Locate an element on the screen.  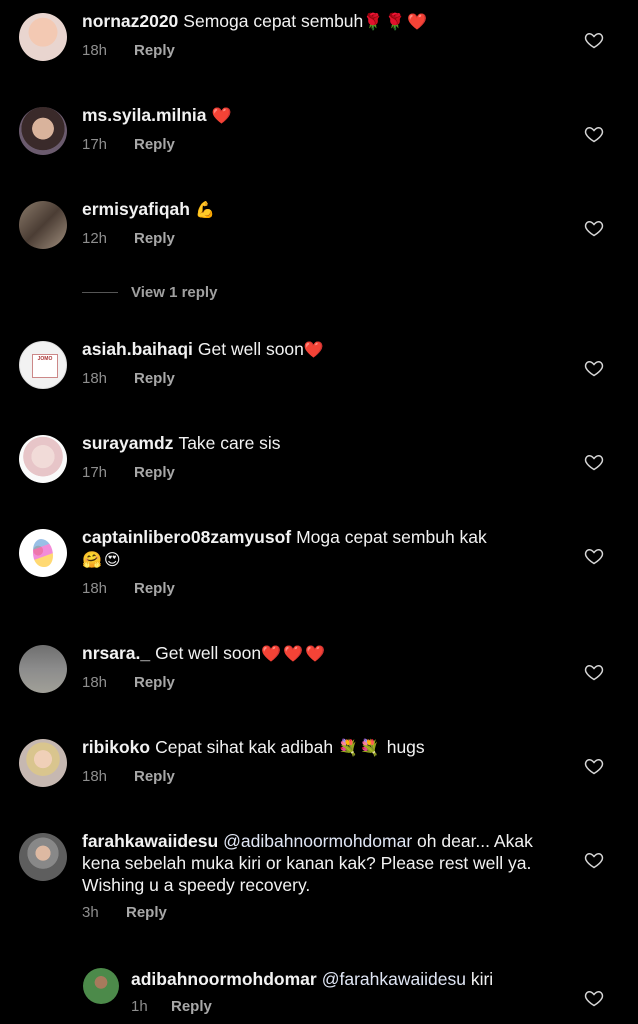
comment-username: captainlibero08zamyusof is located at coordinates (186, 537).